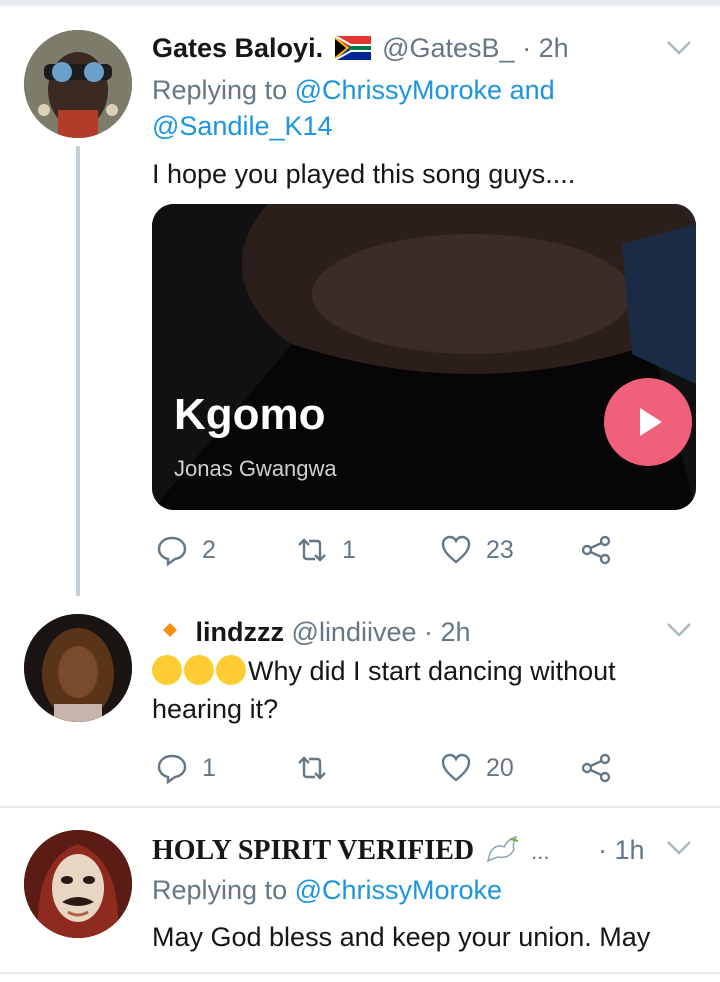  I want to click on replying-to: Replying to @ChrissyMoroke, so click(327, 890).